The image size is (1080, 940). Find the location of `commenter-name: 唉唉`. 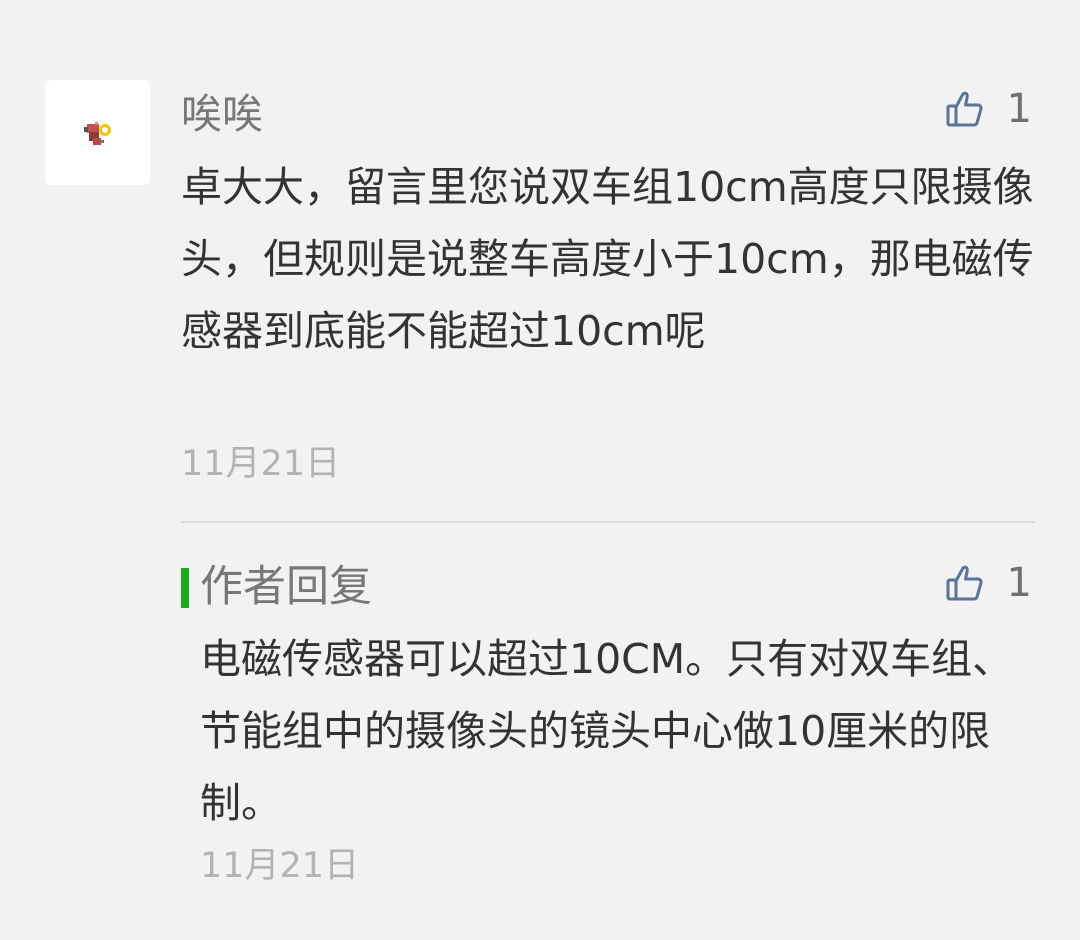

commenter-name: 唉唉 is located at coordinates (222, 114).